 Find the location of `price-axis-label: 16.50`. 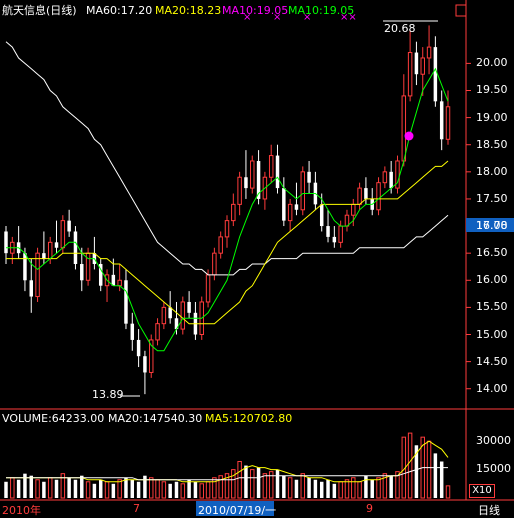

price-axis-label: 16.50 is located at coordinates (492, 253).